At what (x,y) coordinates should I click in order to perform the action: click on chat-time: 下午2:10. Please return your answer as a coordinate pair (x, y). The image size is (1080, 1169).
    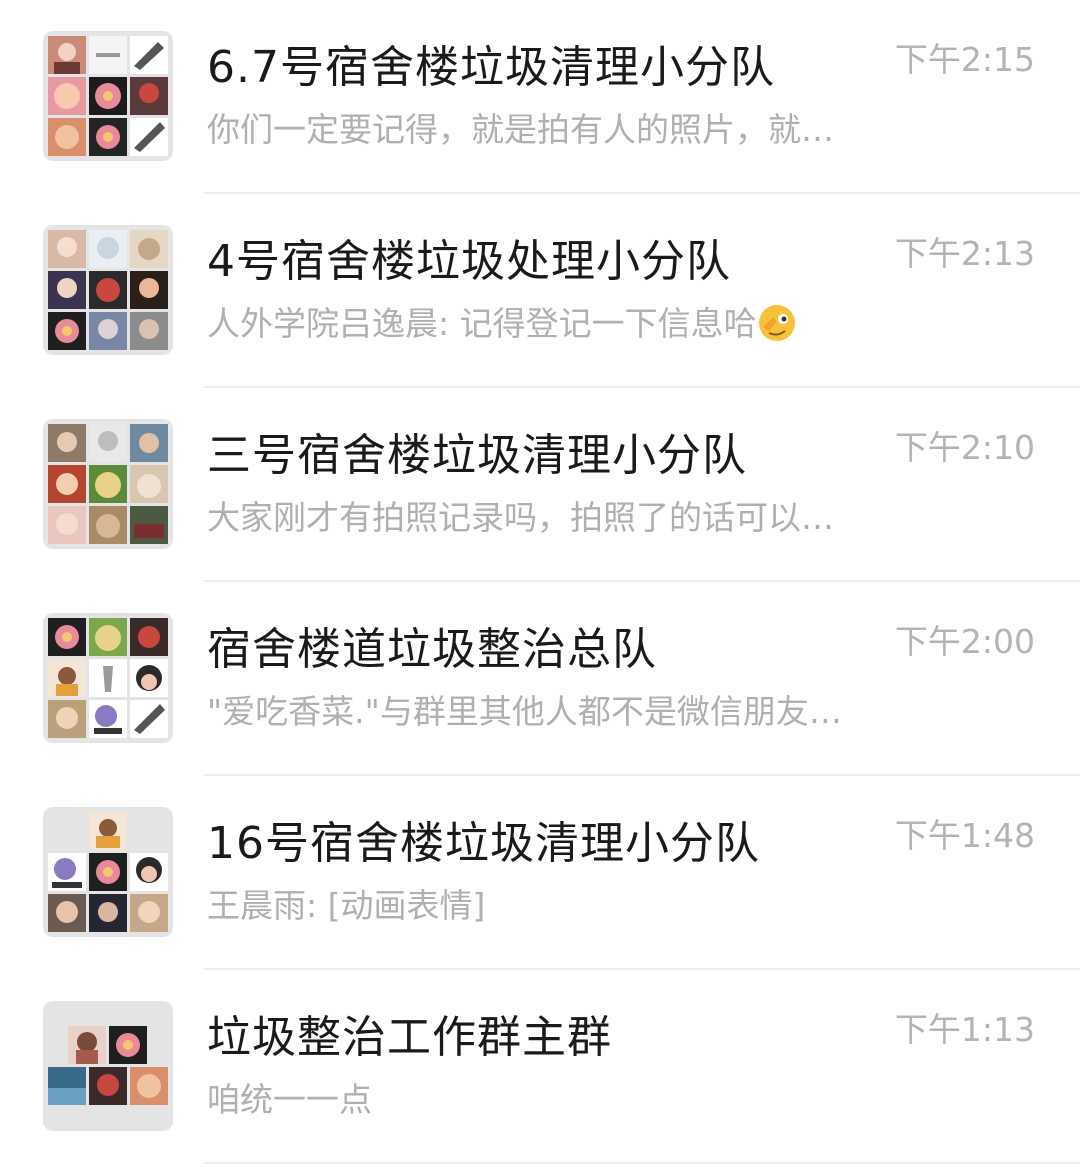
    Looking at the image, I should click on (964, 447).